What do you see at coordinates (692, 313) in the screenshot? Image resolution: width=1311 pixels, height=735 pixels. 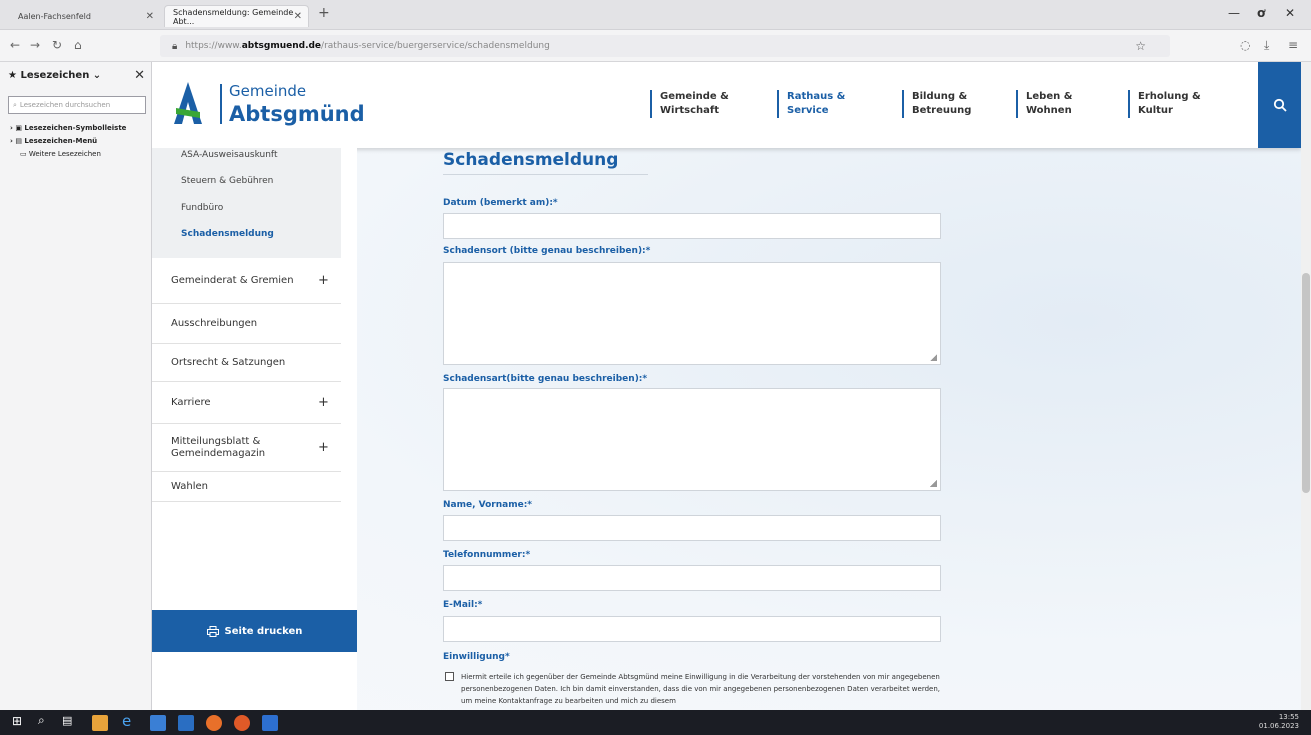 I see `location-textarea` at bounding box center [692, 313].